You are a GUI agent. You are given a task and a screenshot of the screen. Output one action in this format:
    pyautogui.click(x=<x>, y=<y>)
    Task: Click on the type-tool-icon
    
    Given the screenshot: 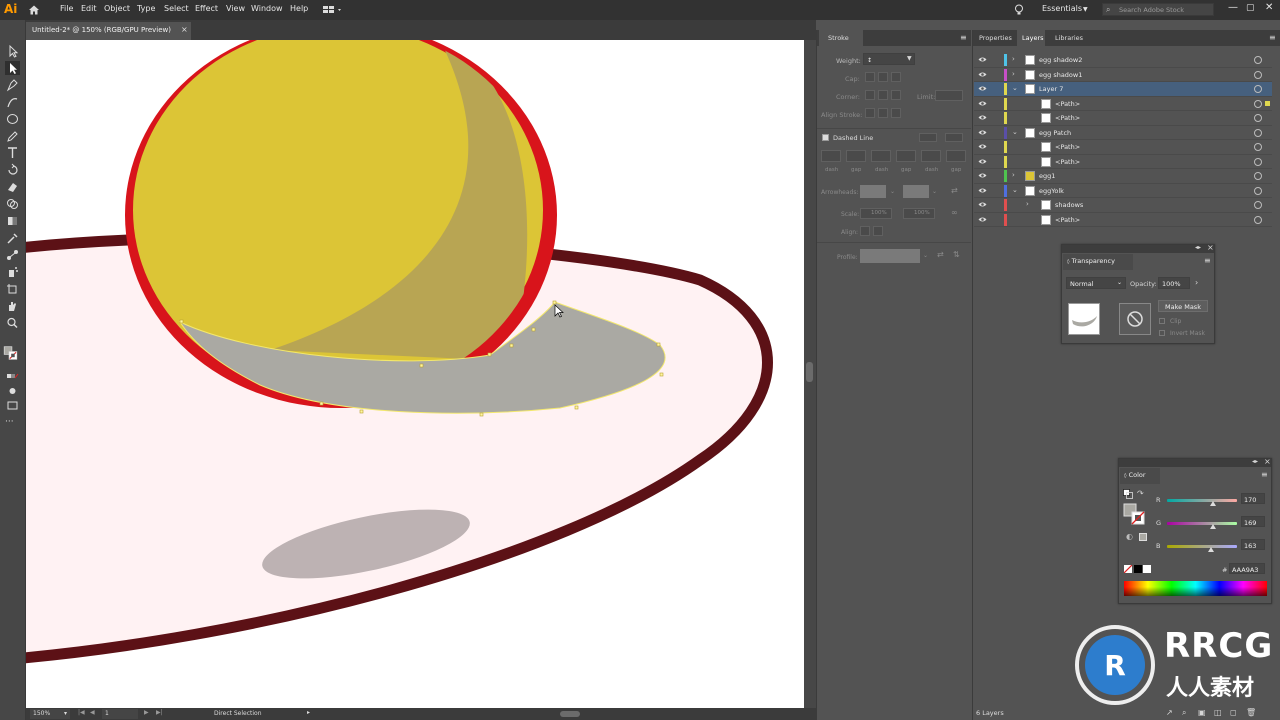 What is the action you would take?
    pyautogui.click(x=12, y=153)
    